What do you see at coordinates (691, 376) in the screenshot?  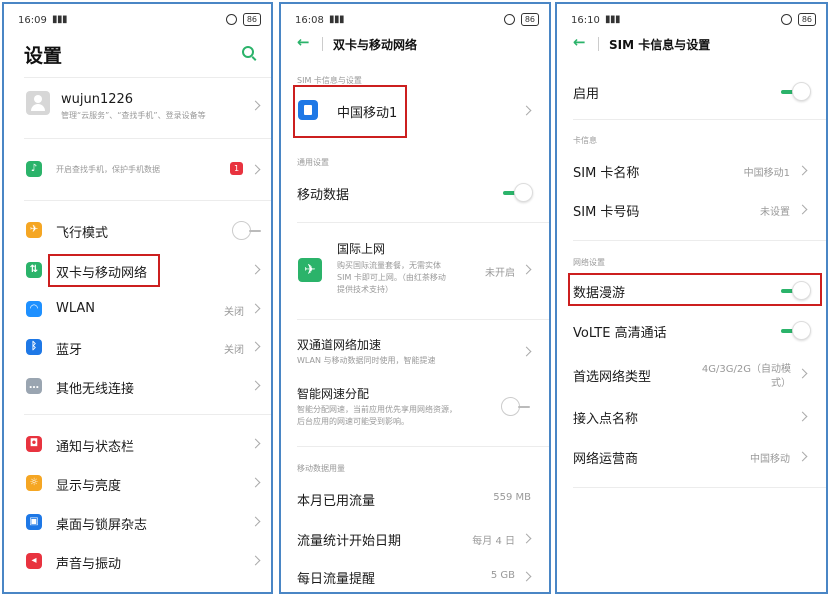 I see `network-type-row: 首选网络类型 4G/3G/2G（自动模 式）` at bounding box center [691, 376].